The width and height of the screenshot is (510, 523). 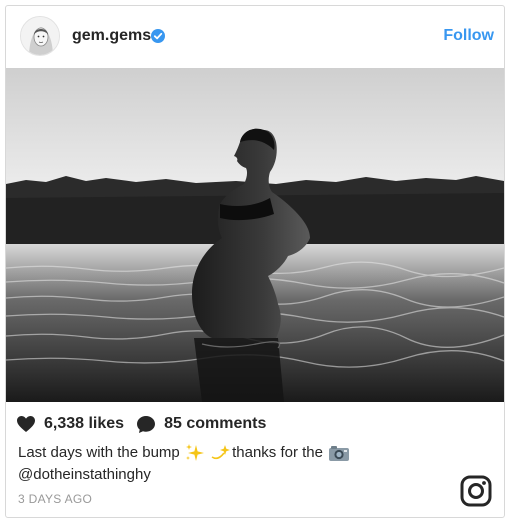 What do you see at coordinates (476, 491) in the screenshot?
I see `instagram-icon` at bounding box center [476, 491].